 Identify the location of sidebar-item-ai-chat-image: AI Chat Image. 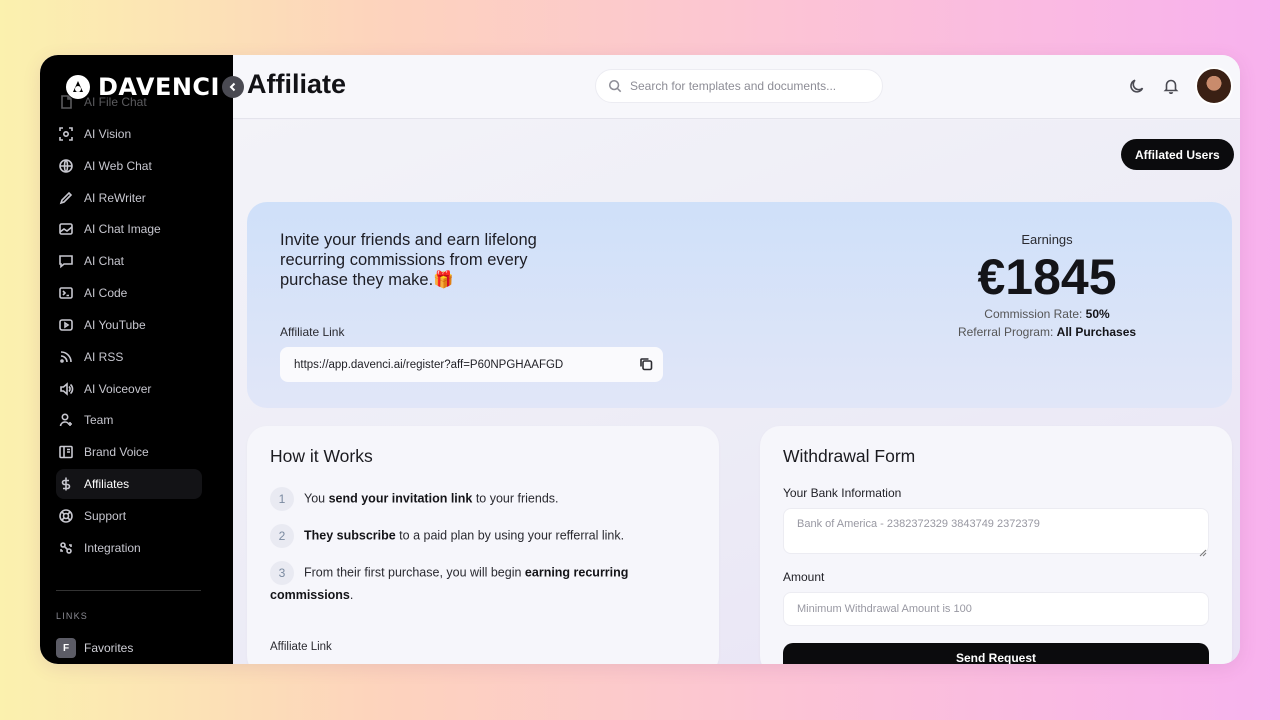
(129, 229).